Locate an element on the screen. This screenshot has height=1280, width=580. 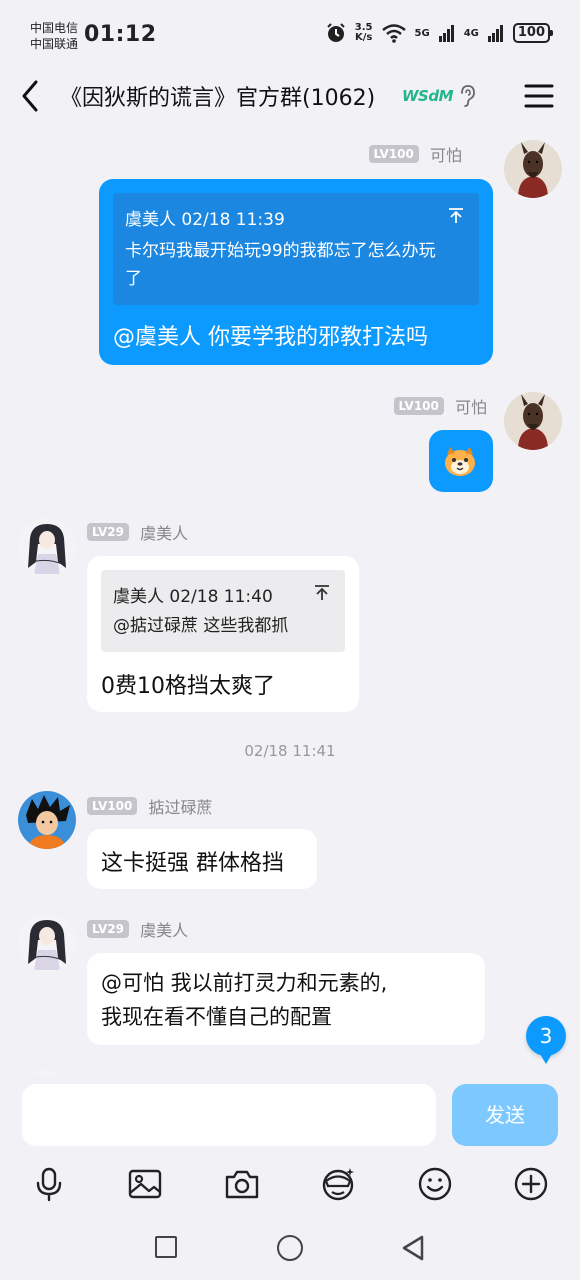
message-text: 0费10格挡太爽了 is located at coordinates (188, 686).